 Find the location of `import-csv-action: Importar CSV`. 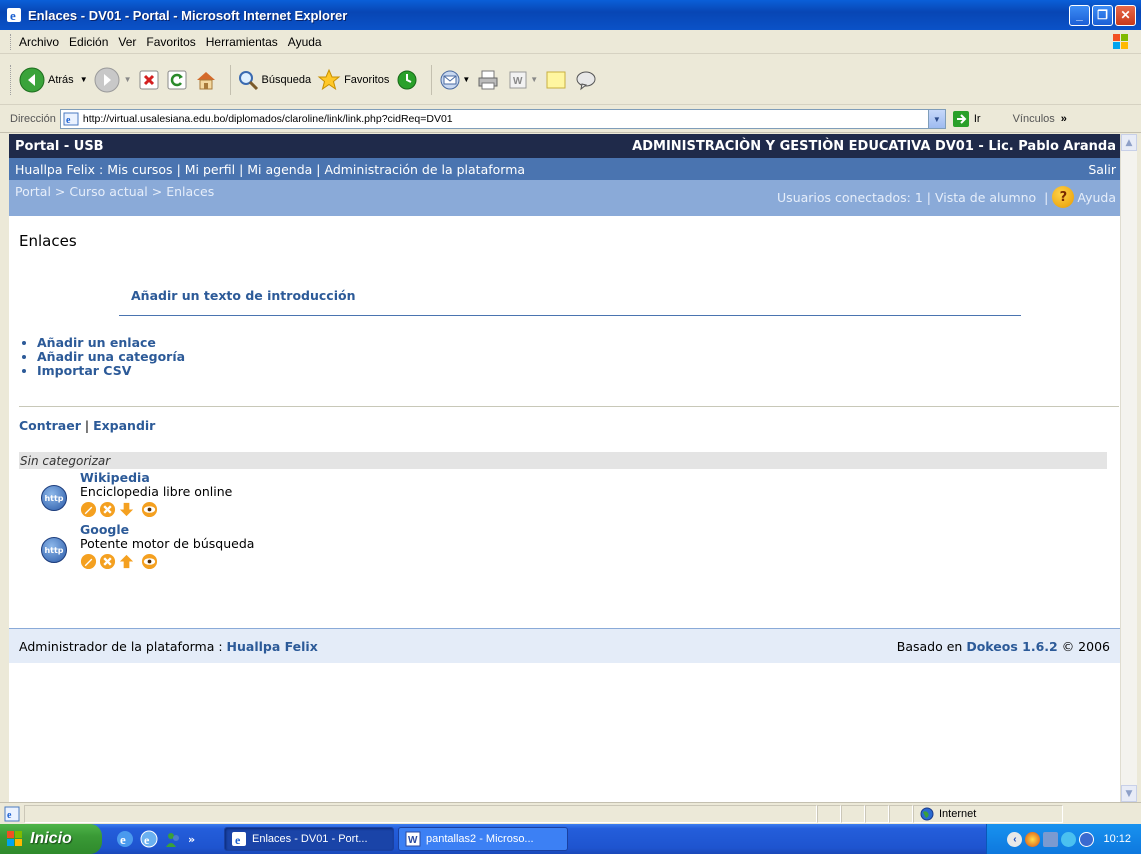

import-csv-action: Importar CSV is located at coordinates (573, 371).